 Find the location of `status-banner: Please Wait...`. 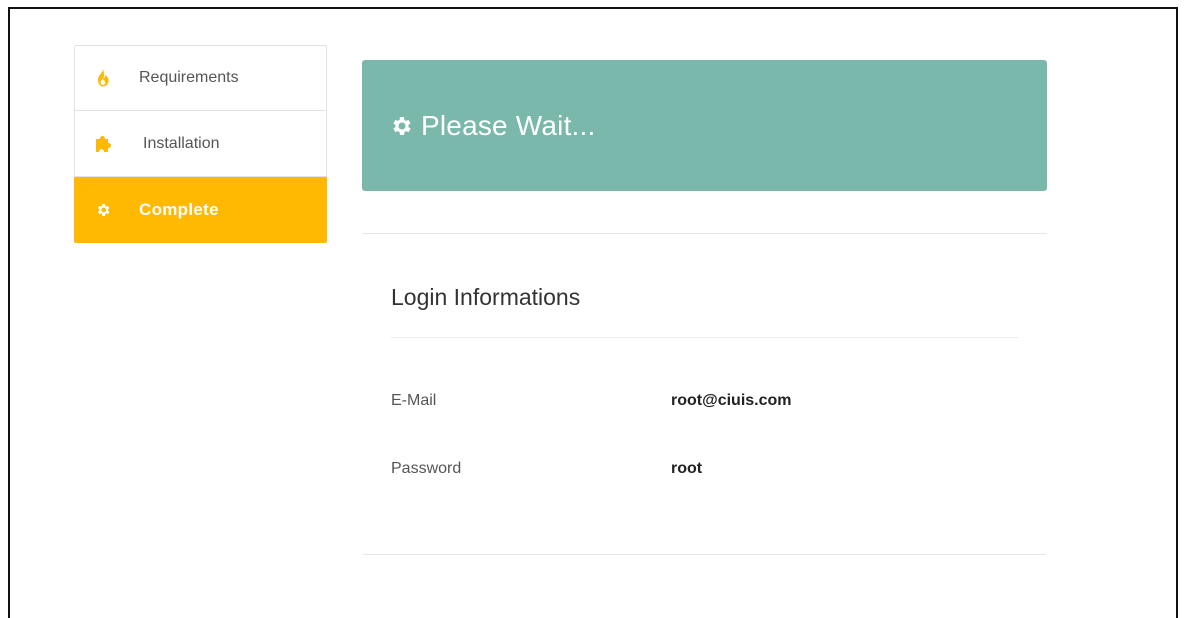

status-banner: Please Wait... is located at coordinates (704, 125).